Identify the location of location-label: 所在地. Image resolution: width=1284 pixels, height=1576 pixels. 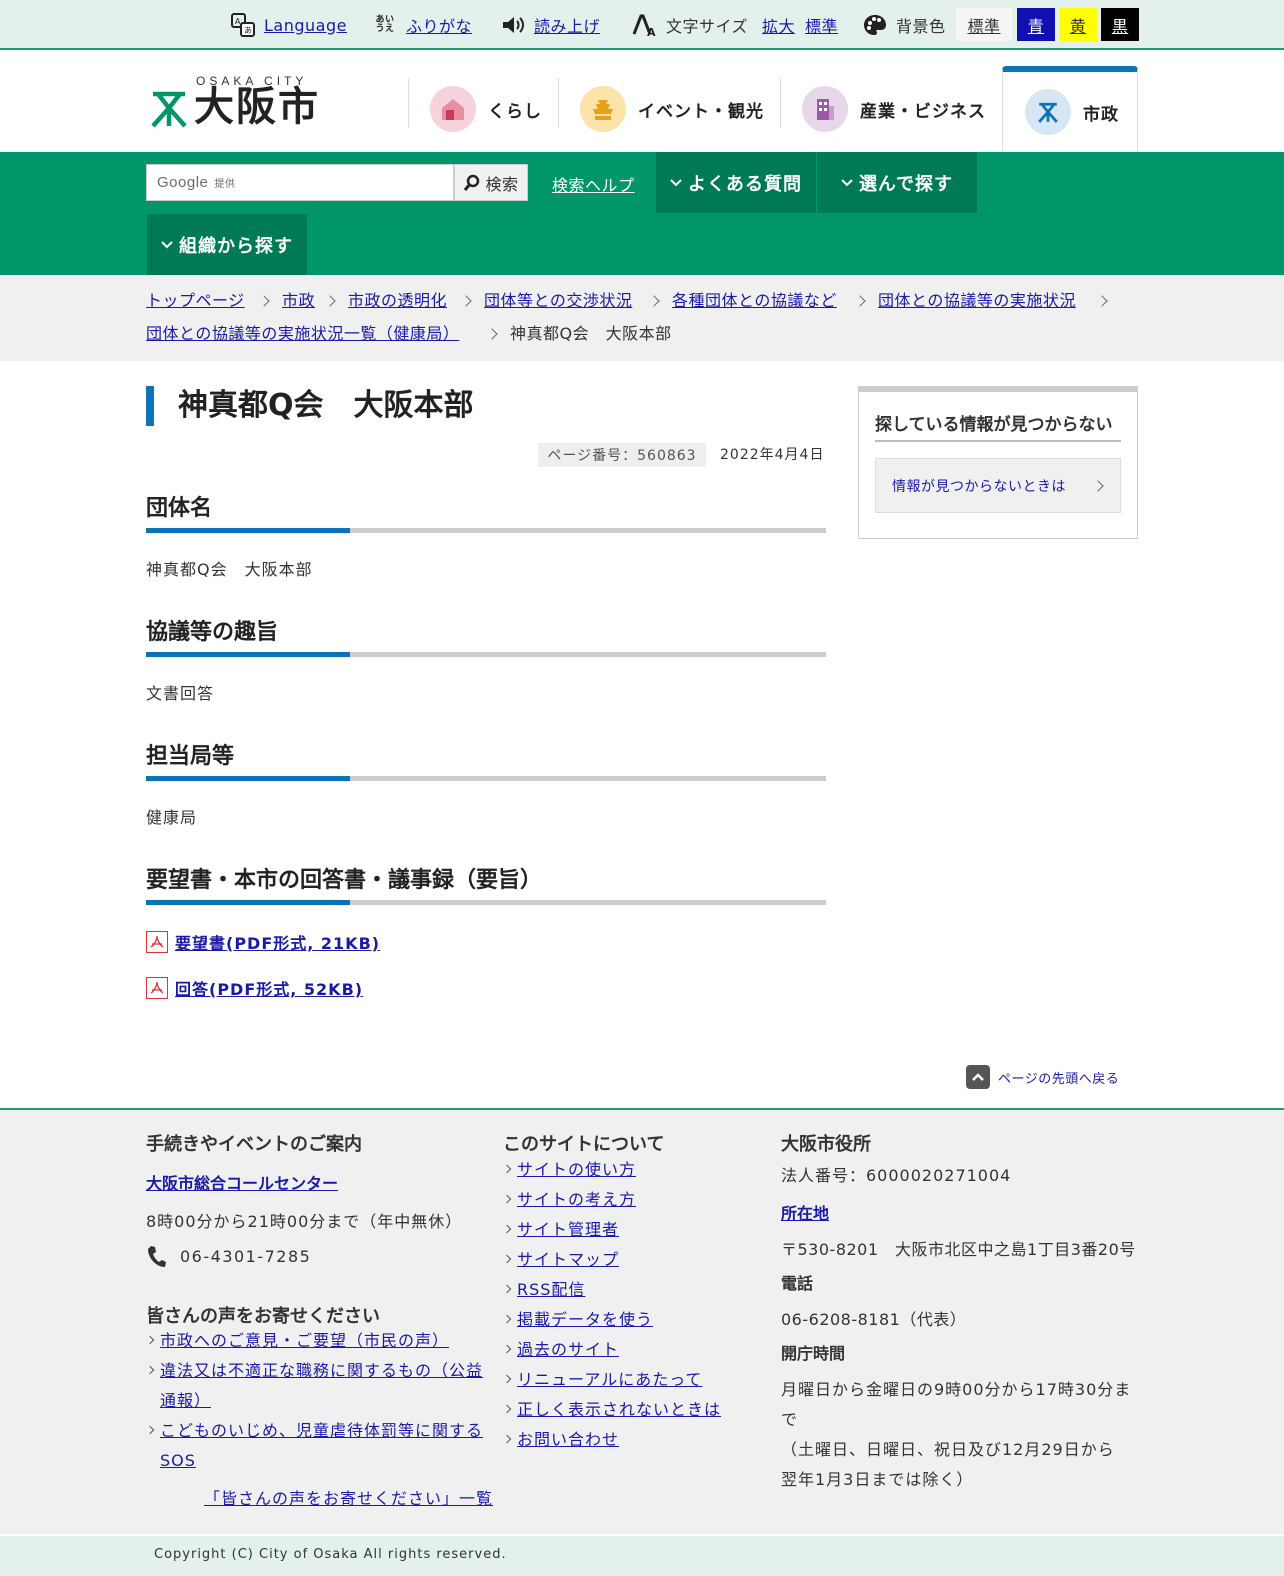
(805, 1213).